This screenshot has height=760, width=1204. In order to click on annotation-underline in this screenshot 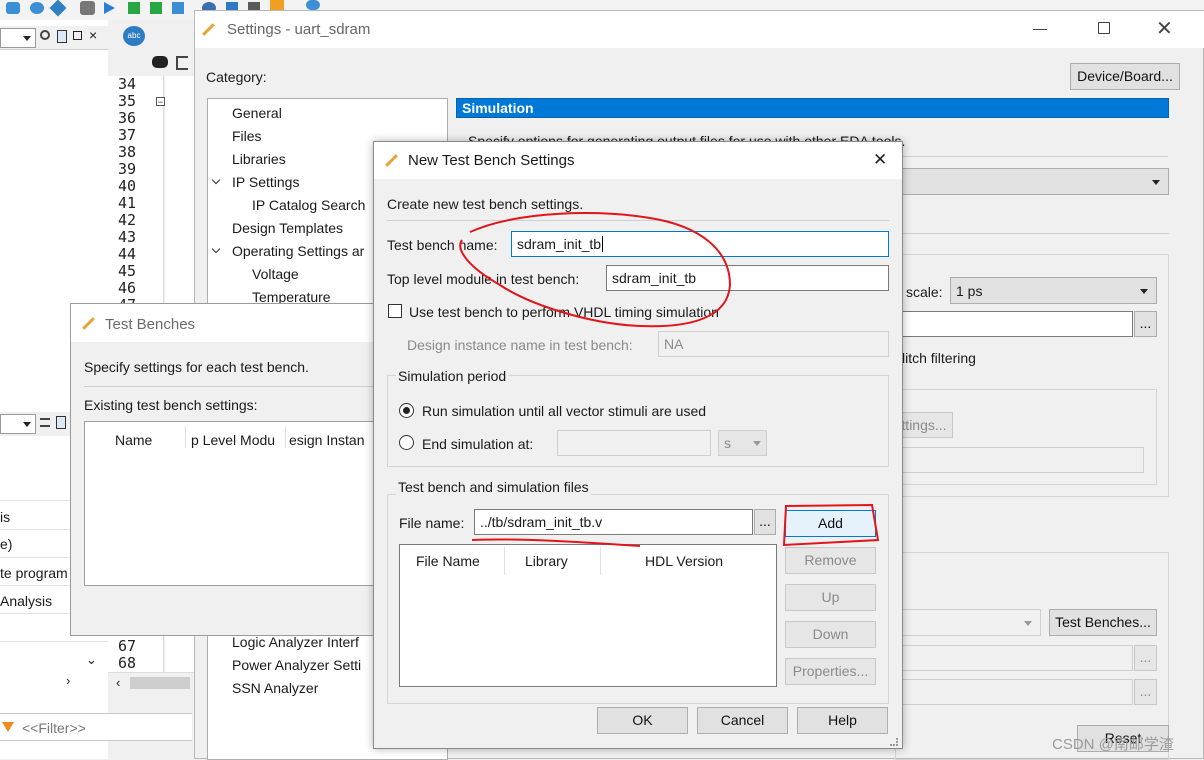, I will do `click(556, 542)`.